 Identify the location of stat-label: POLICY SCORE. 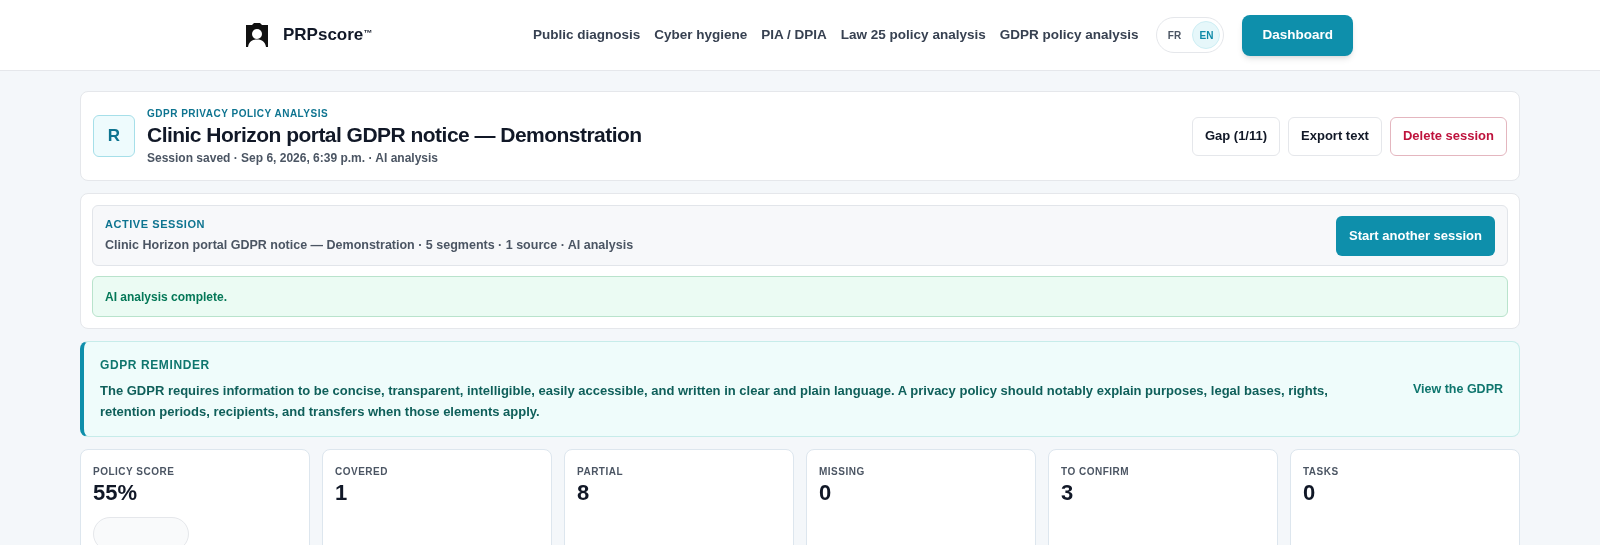
(134, 472).